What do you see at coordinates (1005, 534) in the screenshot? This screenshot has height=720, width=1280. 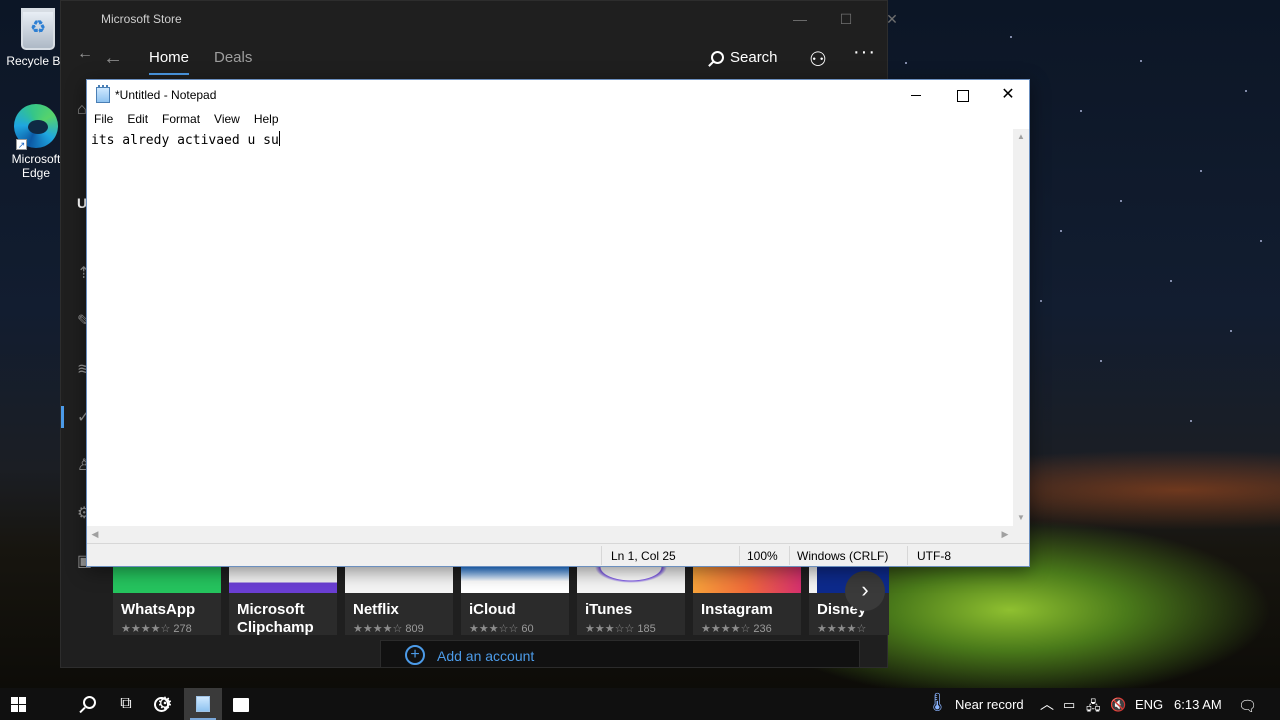 I see `scroll-right-arrow-icon: ▶` at bounding box center [1005, 534].